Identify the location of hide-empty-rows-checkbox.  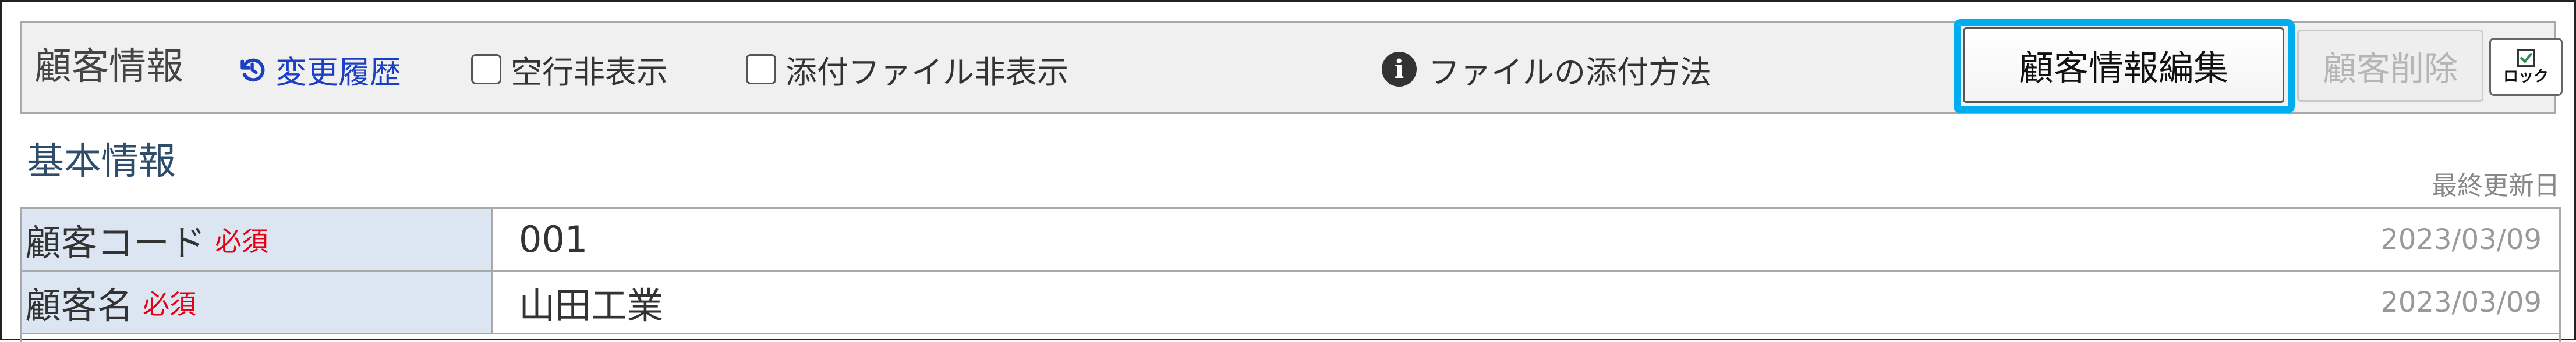
(486, 69).